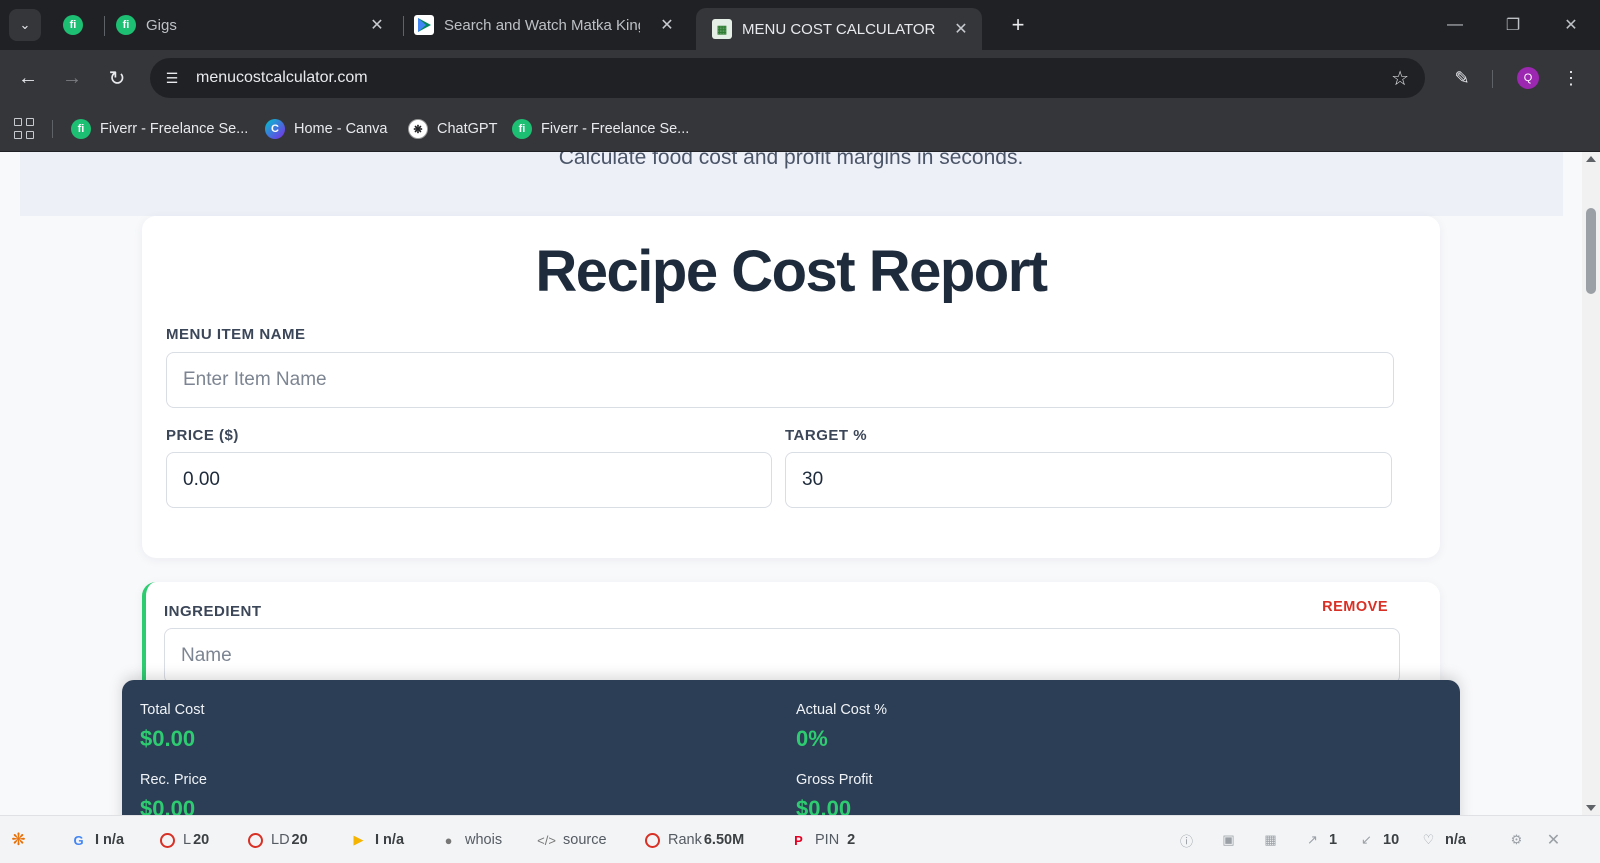  Describe the element at coordinates (1492, 79) in the screenshot. I see `toolbar-divider` at that location.